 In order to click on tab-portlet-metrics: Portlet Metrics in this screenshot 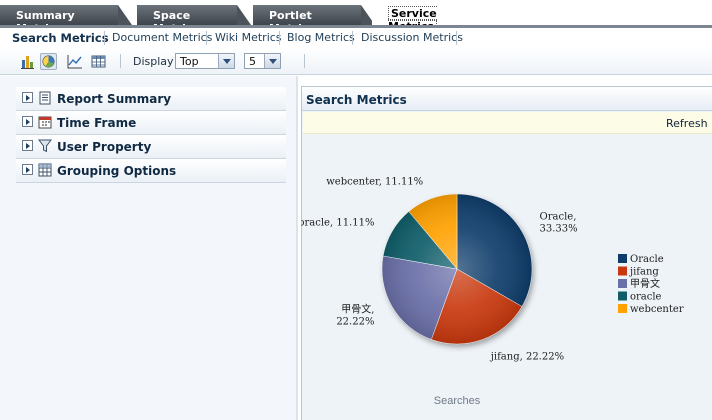, I will do `click(314, 20)`.